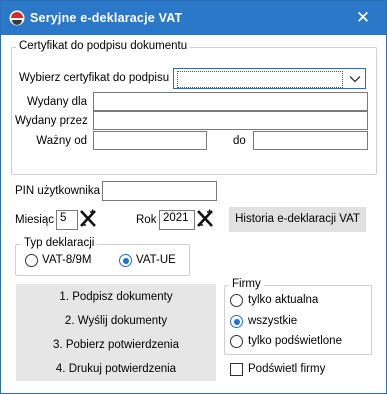  Describe the element at coordinates (31, 260) in the screenshot. I see `radio-vat-89m` at that location.